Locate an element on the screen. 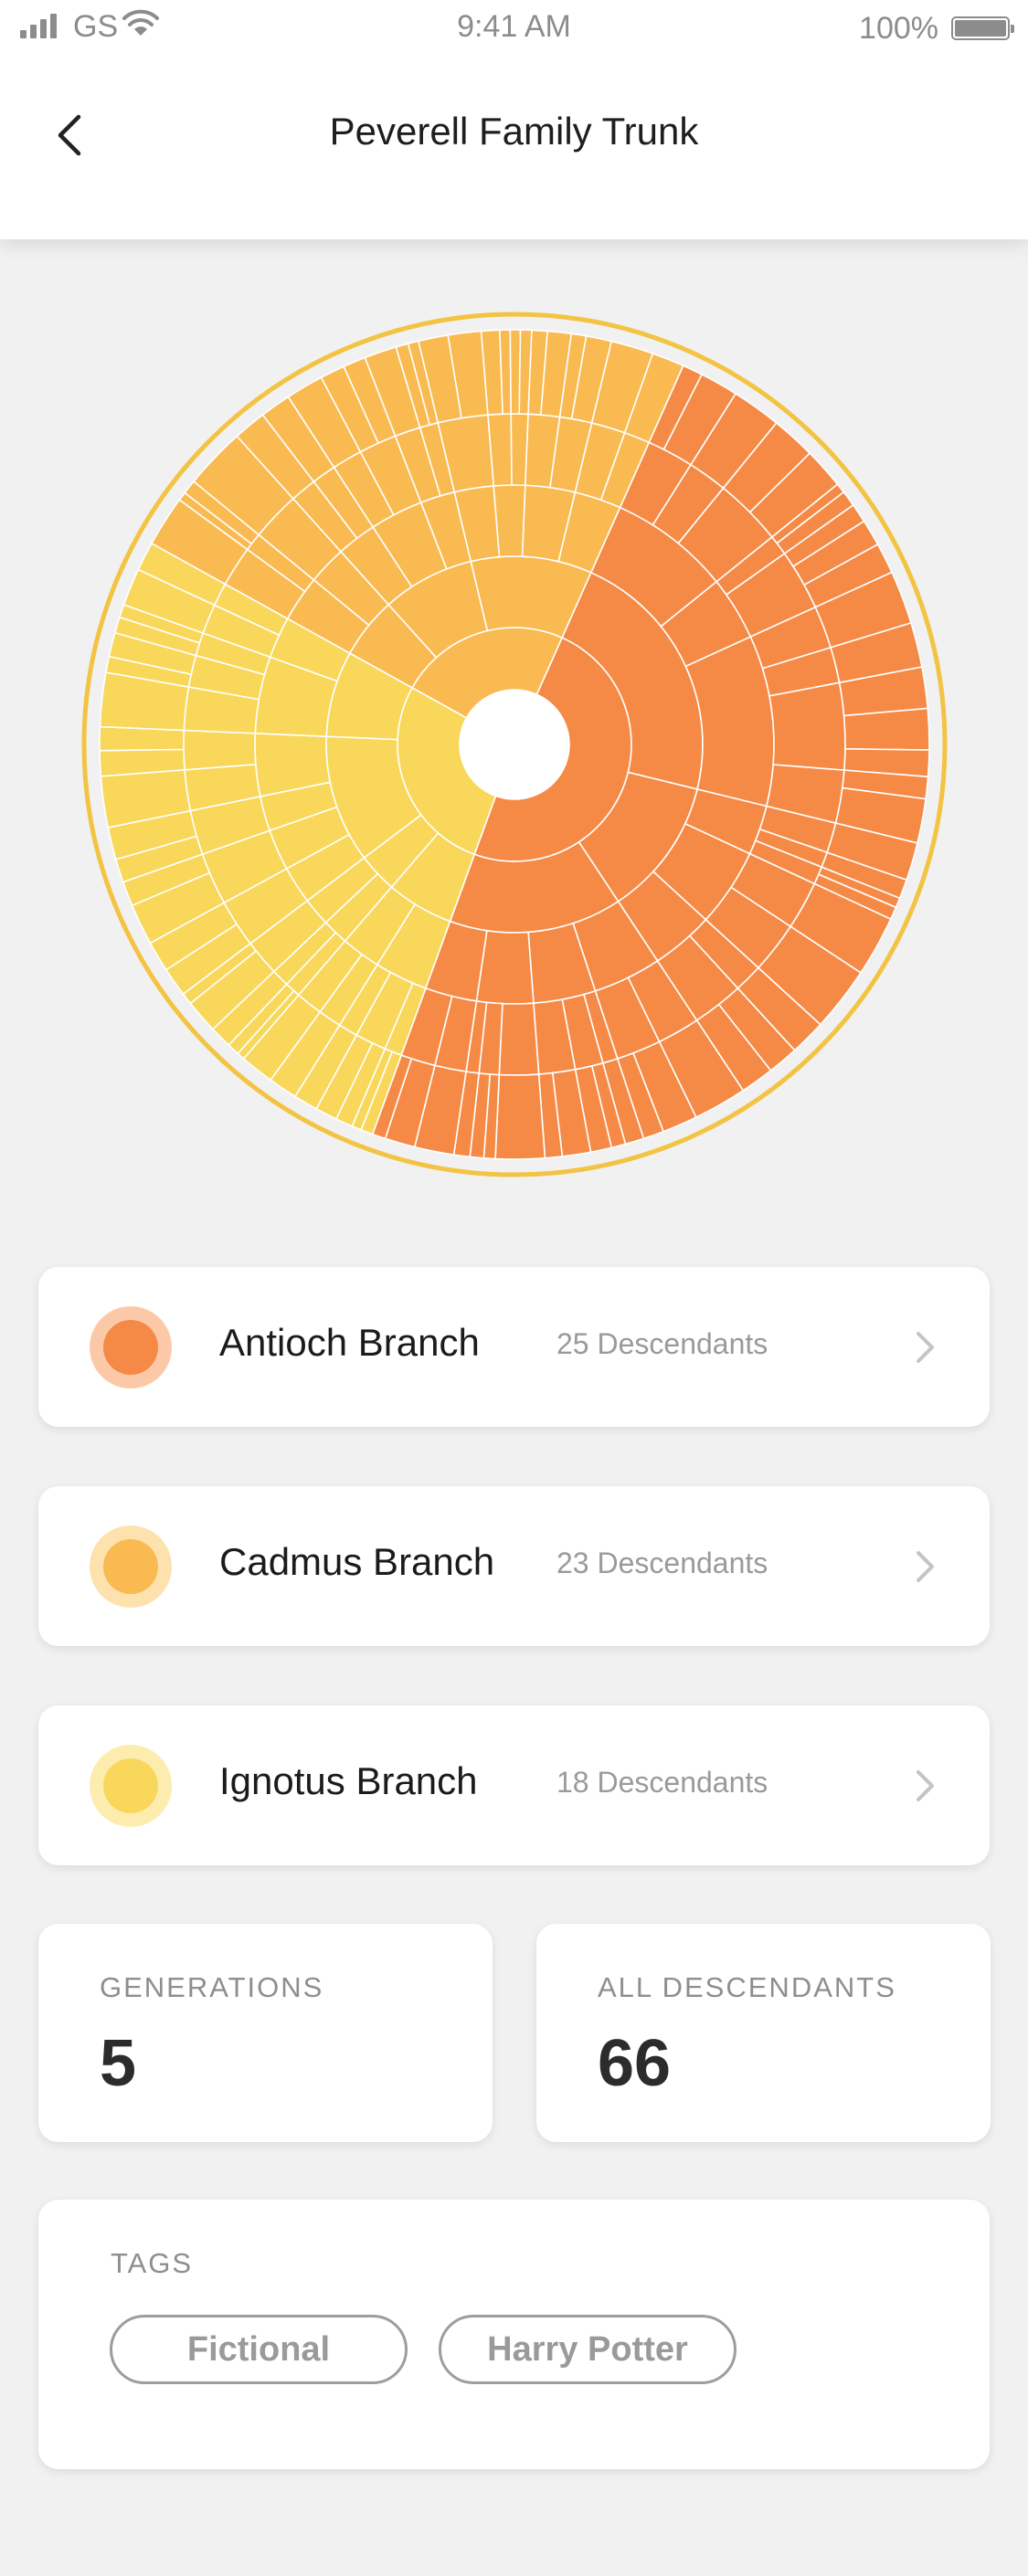 The image size is (1028, 2576). branch-descendant-count: 25 Descendants is located at coordinates (662, 1343).